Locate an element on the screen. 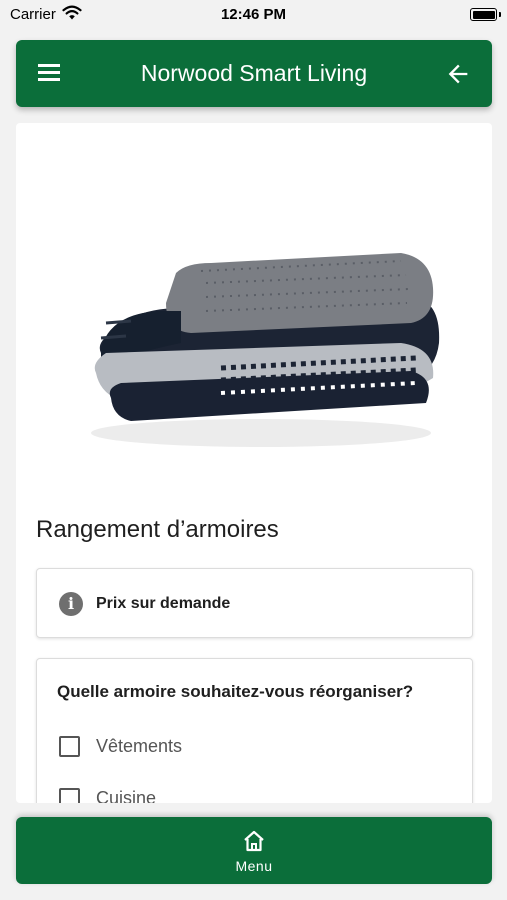  bottom-menu-button: Menu is located at coordinates (254, 850).